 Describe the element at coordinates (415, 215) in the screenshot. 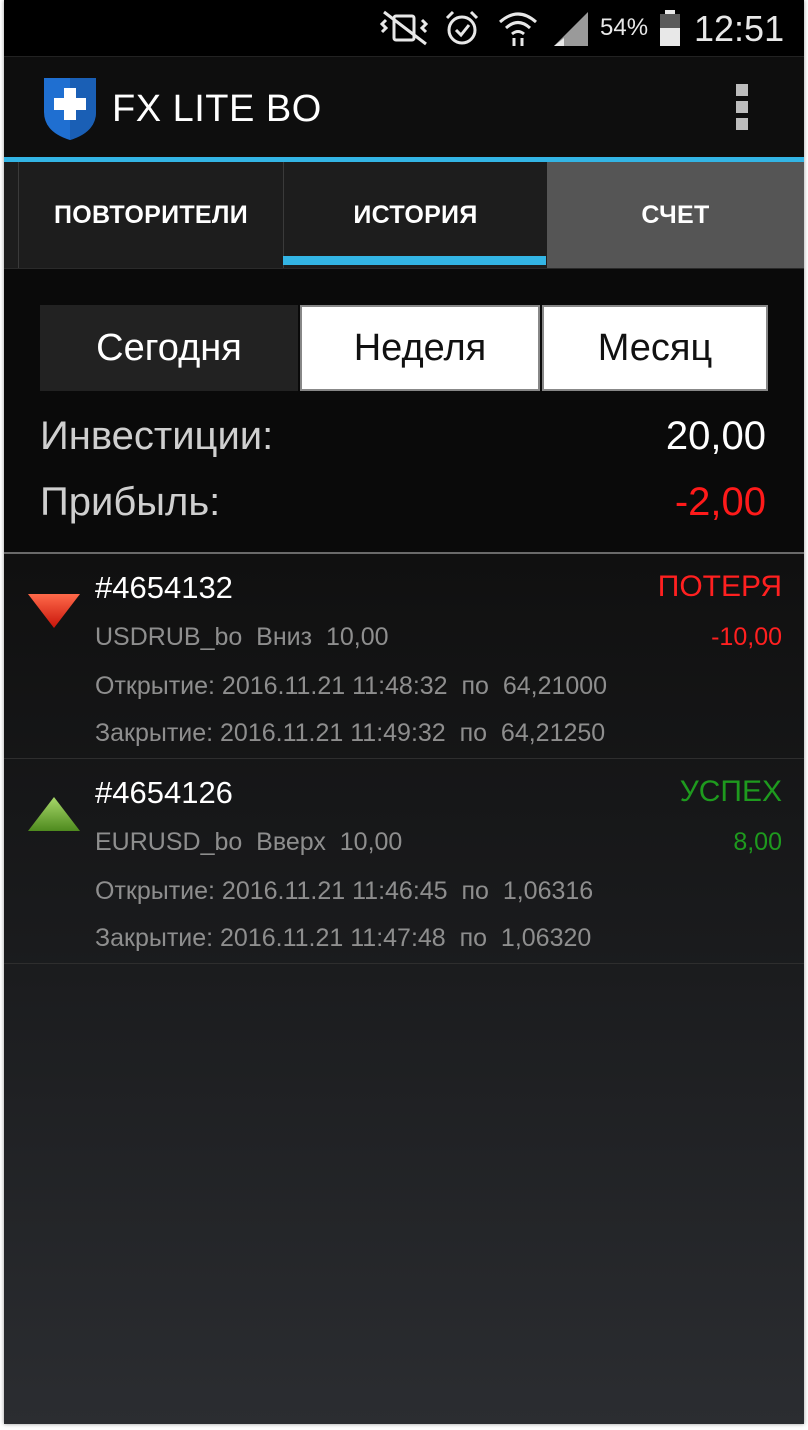

I see `tab-history: ИСТОРИЯ` at that location.